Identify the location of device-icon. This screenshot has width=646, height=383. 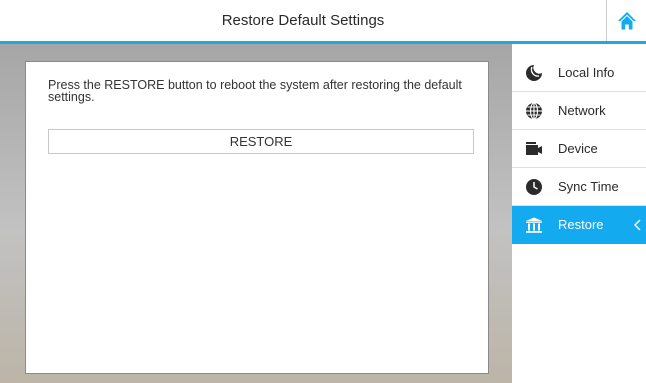
(534, 149).